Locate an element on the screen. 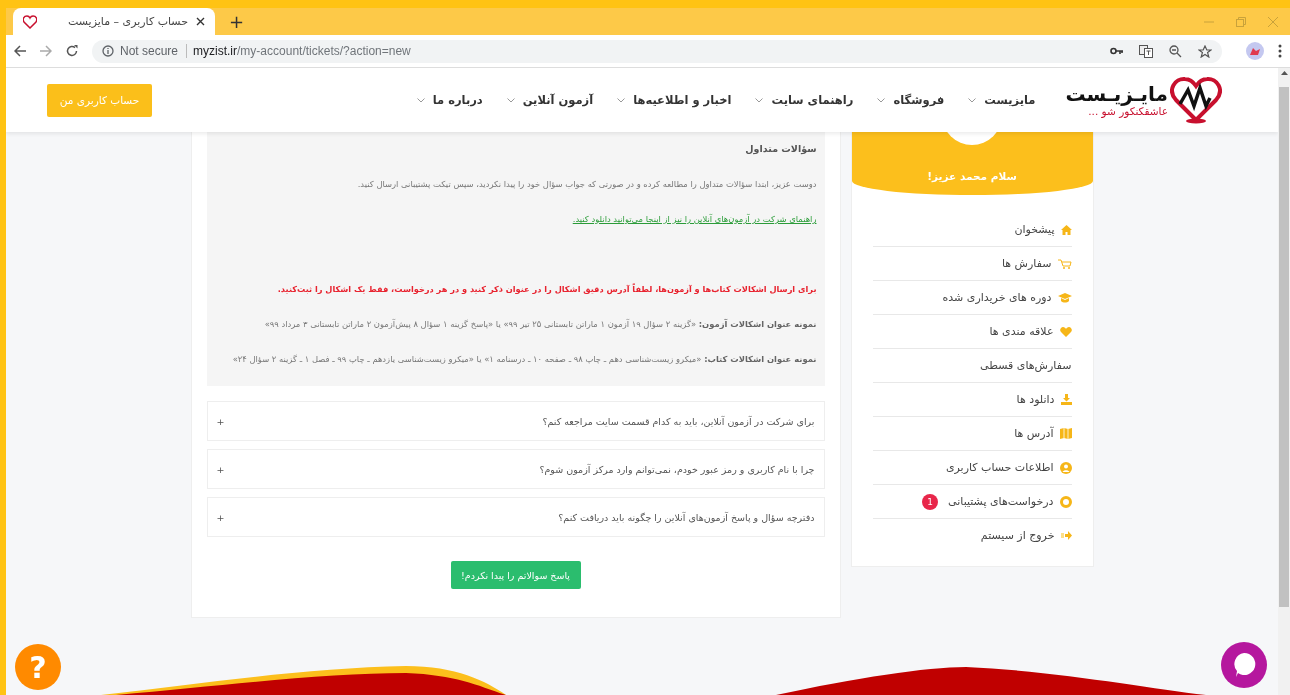 This screenshot has width=1290, height=695. home-icon is located at coordinates (1066, 229).